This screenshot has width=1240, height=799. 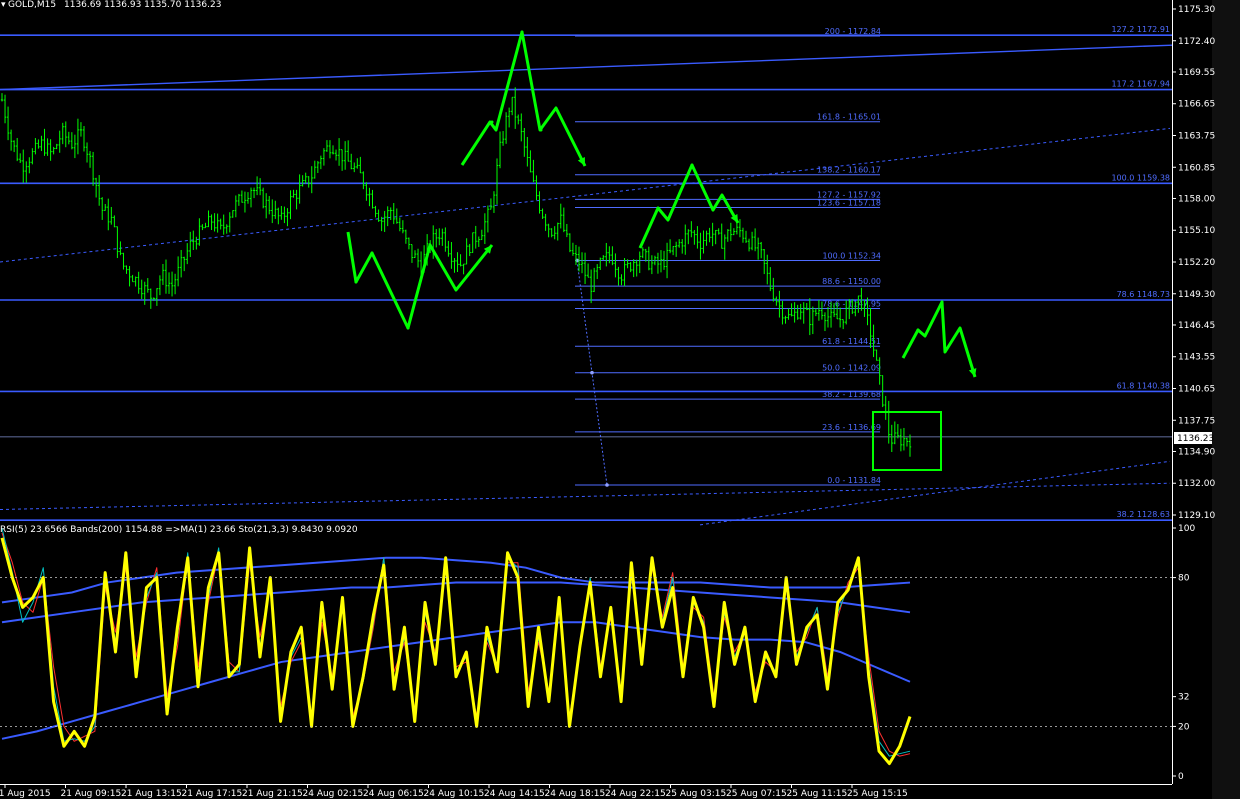 I want to click on head-shoulders-arrow, so click(x=420, y=280).